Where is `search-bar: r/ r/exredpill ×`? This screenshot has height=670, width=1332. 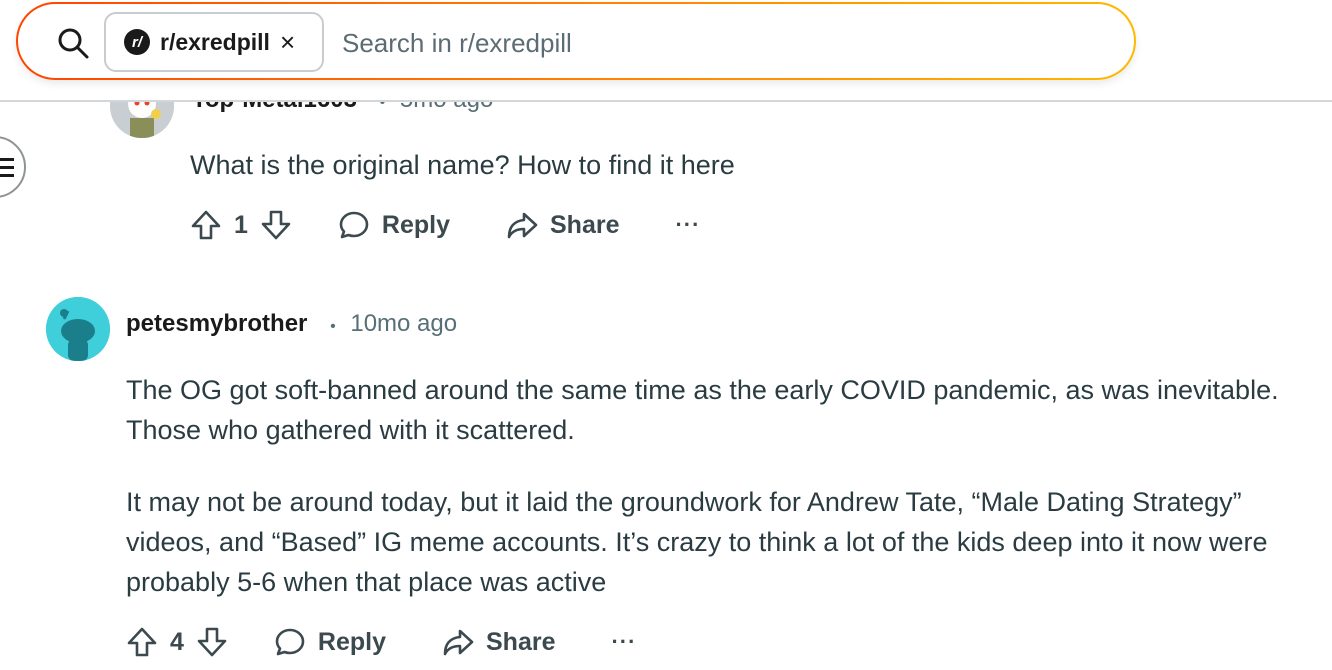
search-bar: r/ r/exredpill × is located at coordinates (576, 41).